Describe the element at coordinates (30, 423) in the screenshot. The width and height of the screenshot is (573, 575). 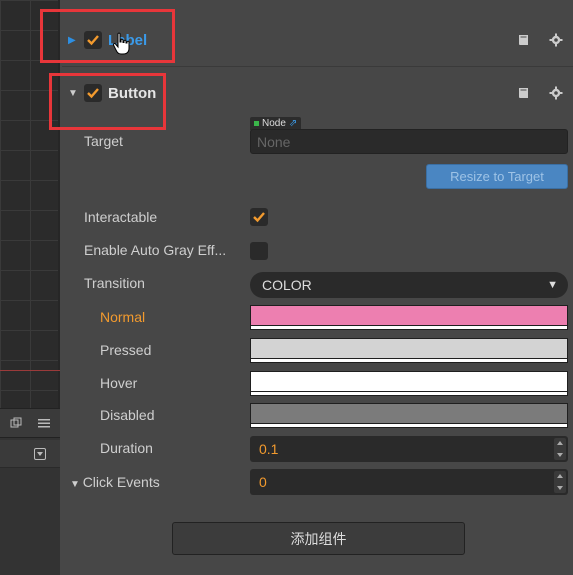
I see `scene-toolbar` at that location.